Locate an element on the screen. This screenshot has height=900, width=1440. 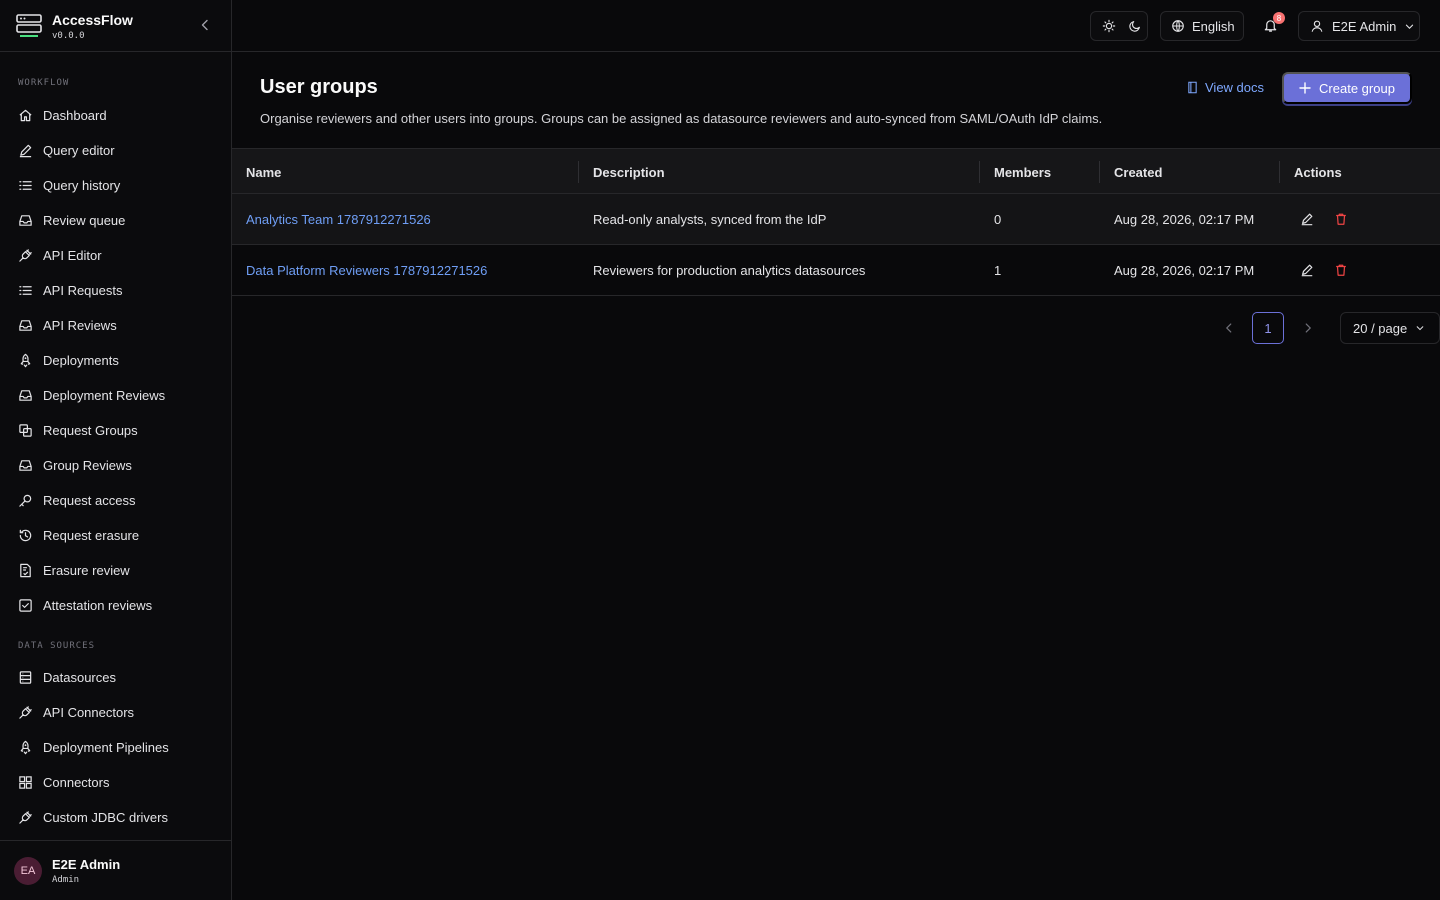
sidebar-item-custom-jdbc-drivers: Custom JDBC drivers is located at coordinates (116, 817).